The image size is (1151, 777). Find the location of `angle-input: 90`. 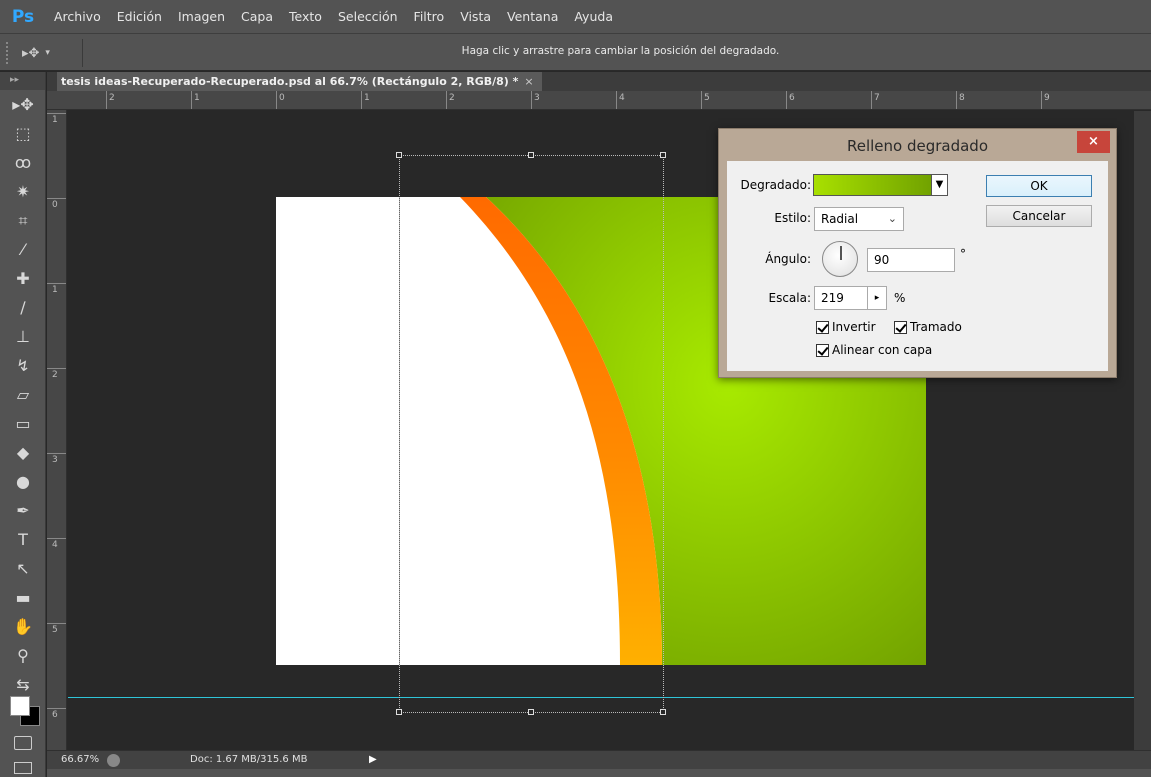

angle-input: 90 is located at coordinates (911, 260).